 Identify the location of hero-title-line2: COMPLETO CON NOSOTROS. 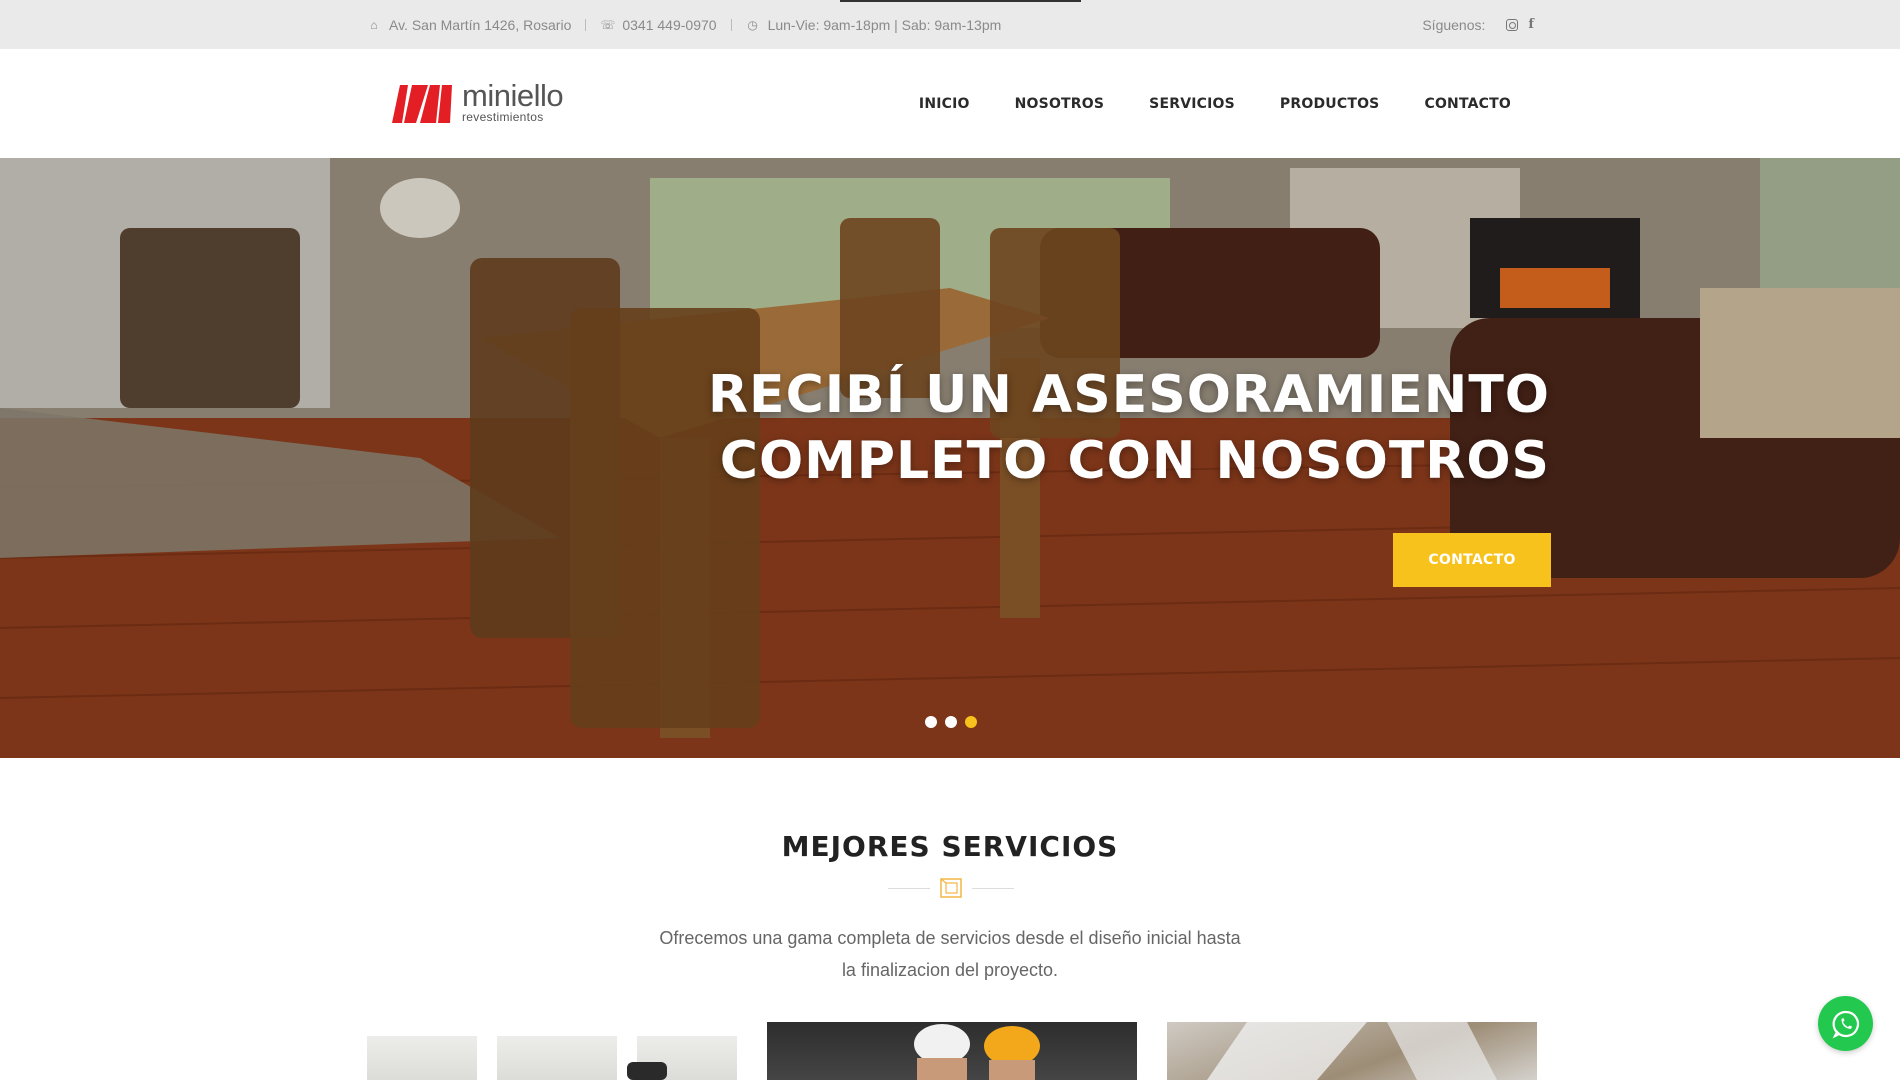
(1134, 461).